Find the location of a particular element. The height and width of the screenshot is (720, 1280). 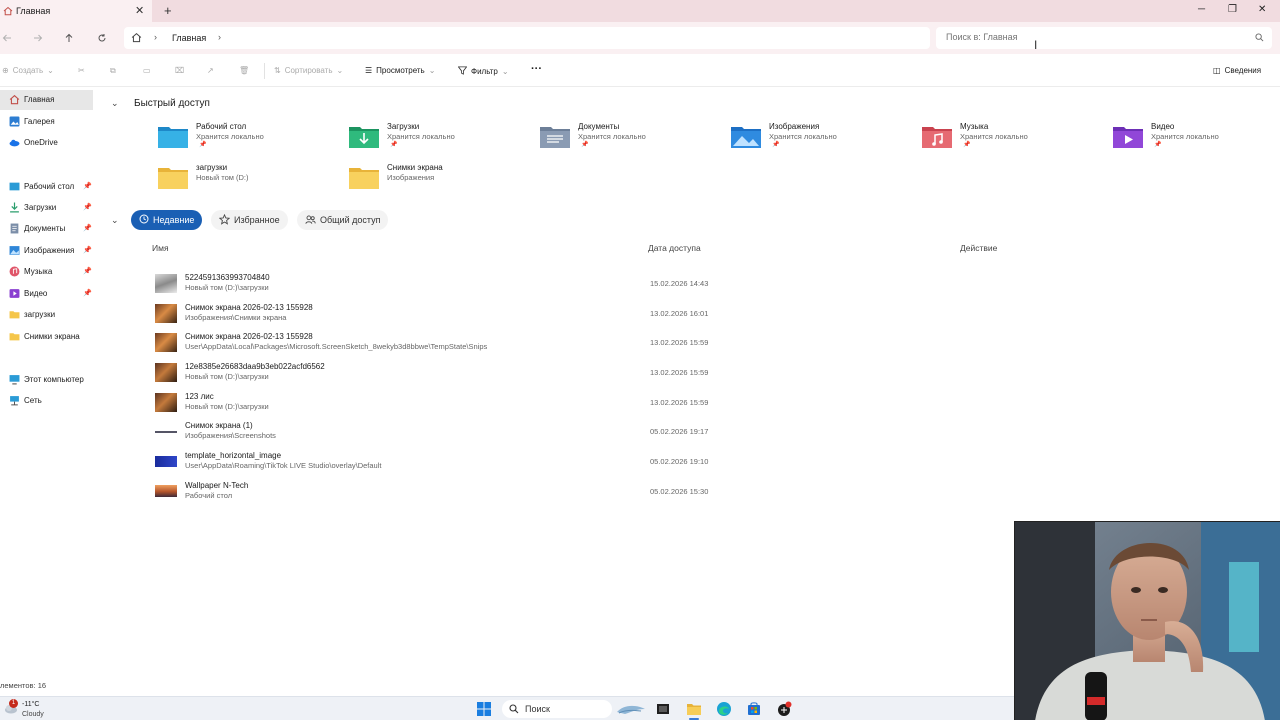

search-box is located at coordinates (1104, 38).